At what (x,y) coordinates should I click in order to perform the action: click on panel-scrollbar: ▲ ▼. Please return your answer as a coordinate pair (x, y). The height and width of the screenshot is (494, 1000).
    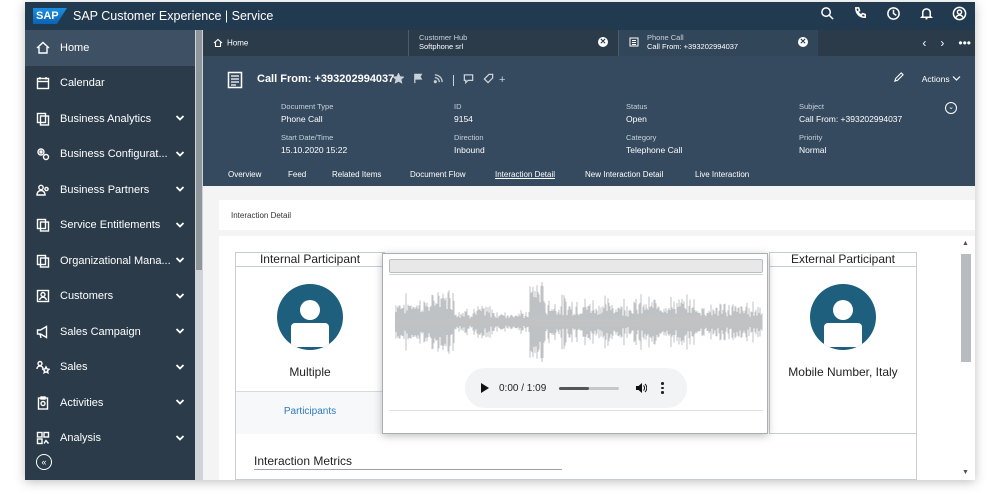
    Looking at the image, I should click on (966, 358).